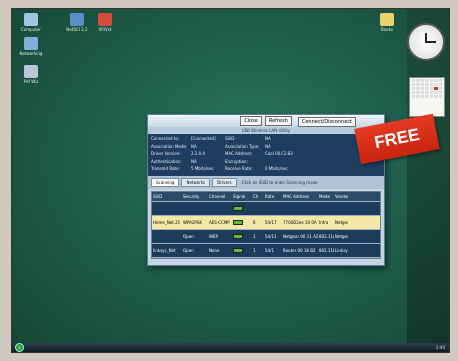  I want to click on info-label: Connected to:, so click(165, 138).